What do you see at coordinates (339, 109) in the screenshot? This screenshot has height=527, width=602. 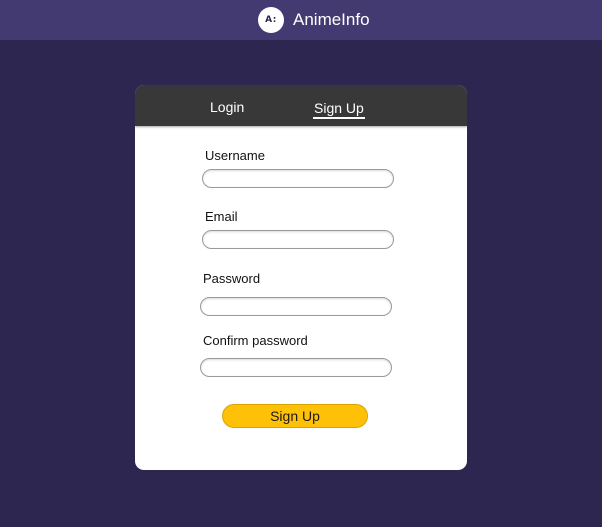 I see `tab-sign-up: Sign Up` at bounding box center [339, 109].